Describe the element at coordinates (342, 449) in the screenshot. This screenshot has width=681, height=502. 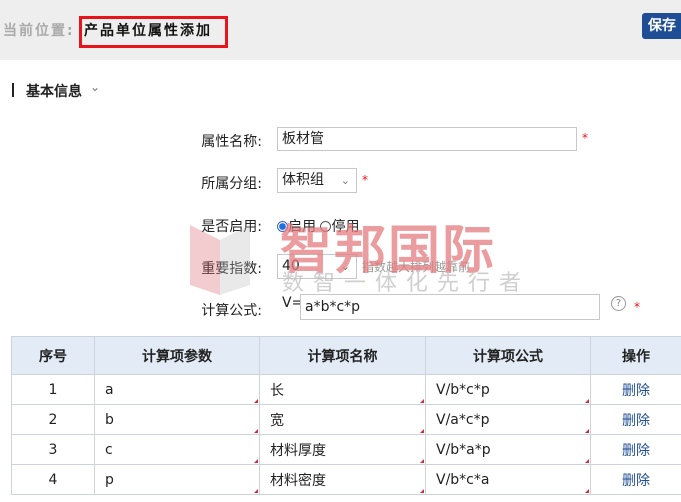
I see `cell-name: 材料厚度` at that location.